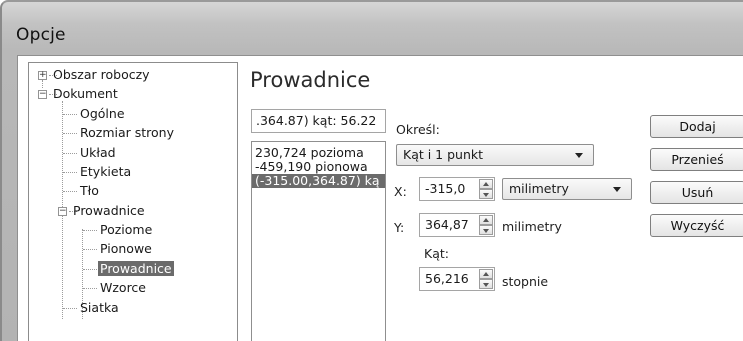  I want to click on angle-unit-label: stopnie, so click(525, 281).